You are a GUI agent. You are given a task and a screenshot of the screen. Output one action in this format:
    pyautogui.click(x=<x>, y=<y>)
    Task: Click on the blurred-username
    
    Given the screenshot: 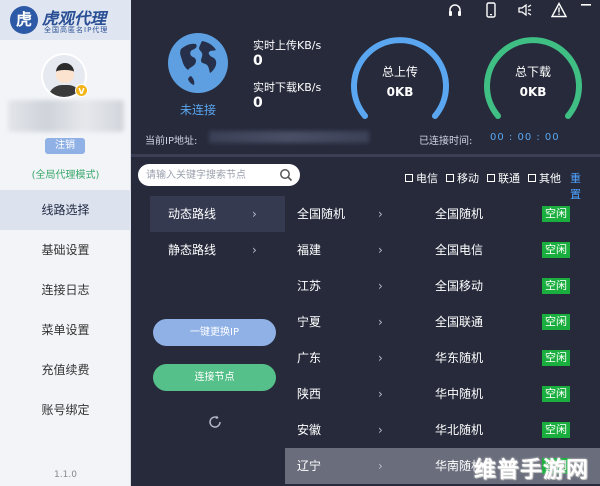 What is the action you would take?
    pyautogui.click(x=66, y=116)
    